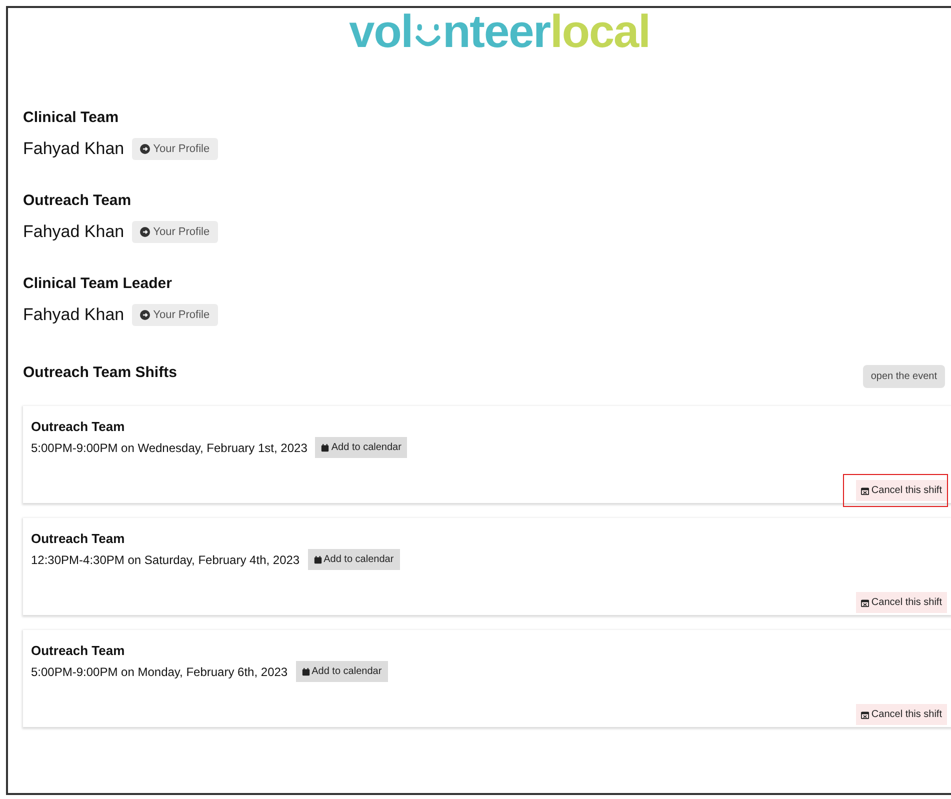  What do you see at coordinates (159, 671) in the screenshot?
I see `shift-time: 5:00PM-9:00PM on Monday, February 6th, 2023` at bounding box center [159, 671].